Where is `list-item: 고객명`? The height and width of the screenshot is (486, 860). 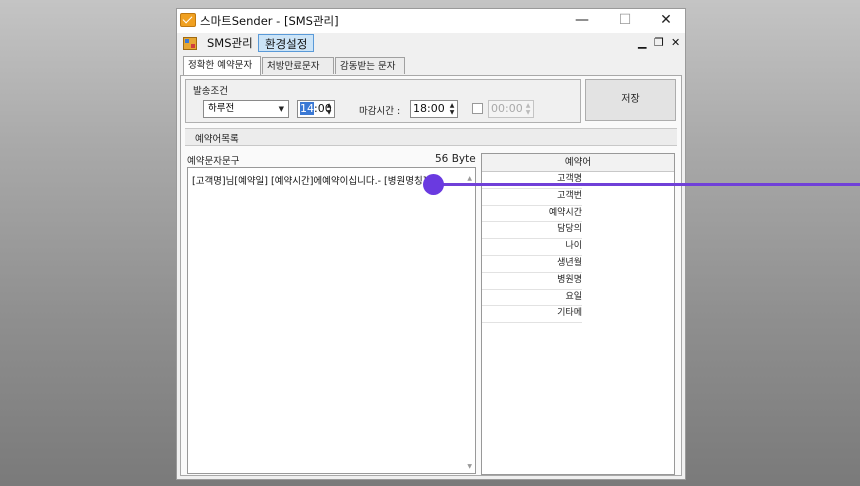 list-item: 고객명 is located at coordinates (532, 180).